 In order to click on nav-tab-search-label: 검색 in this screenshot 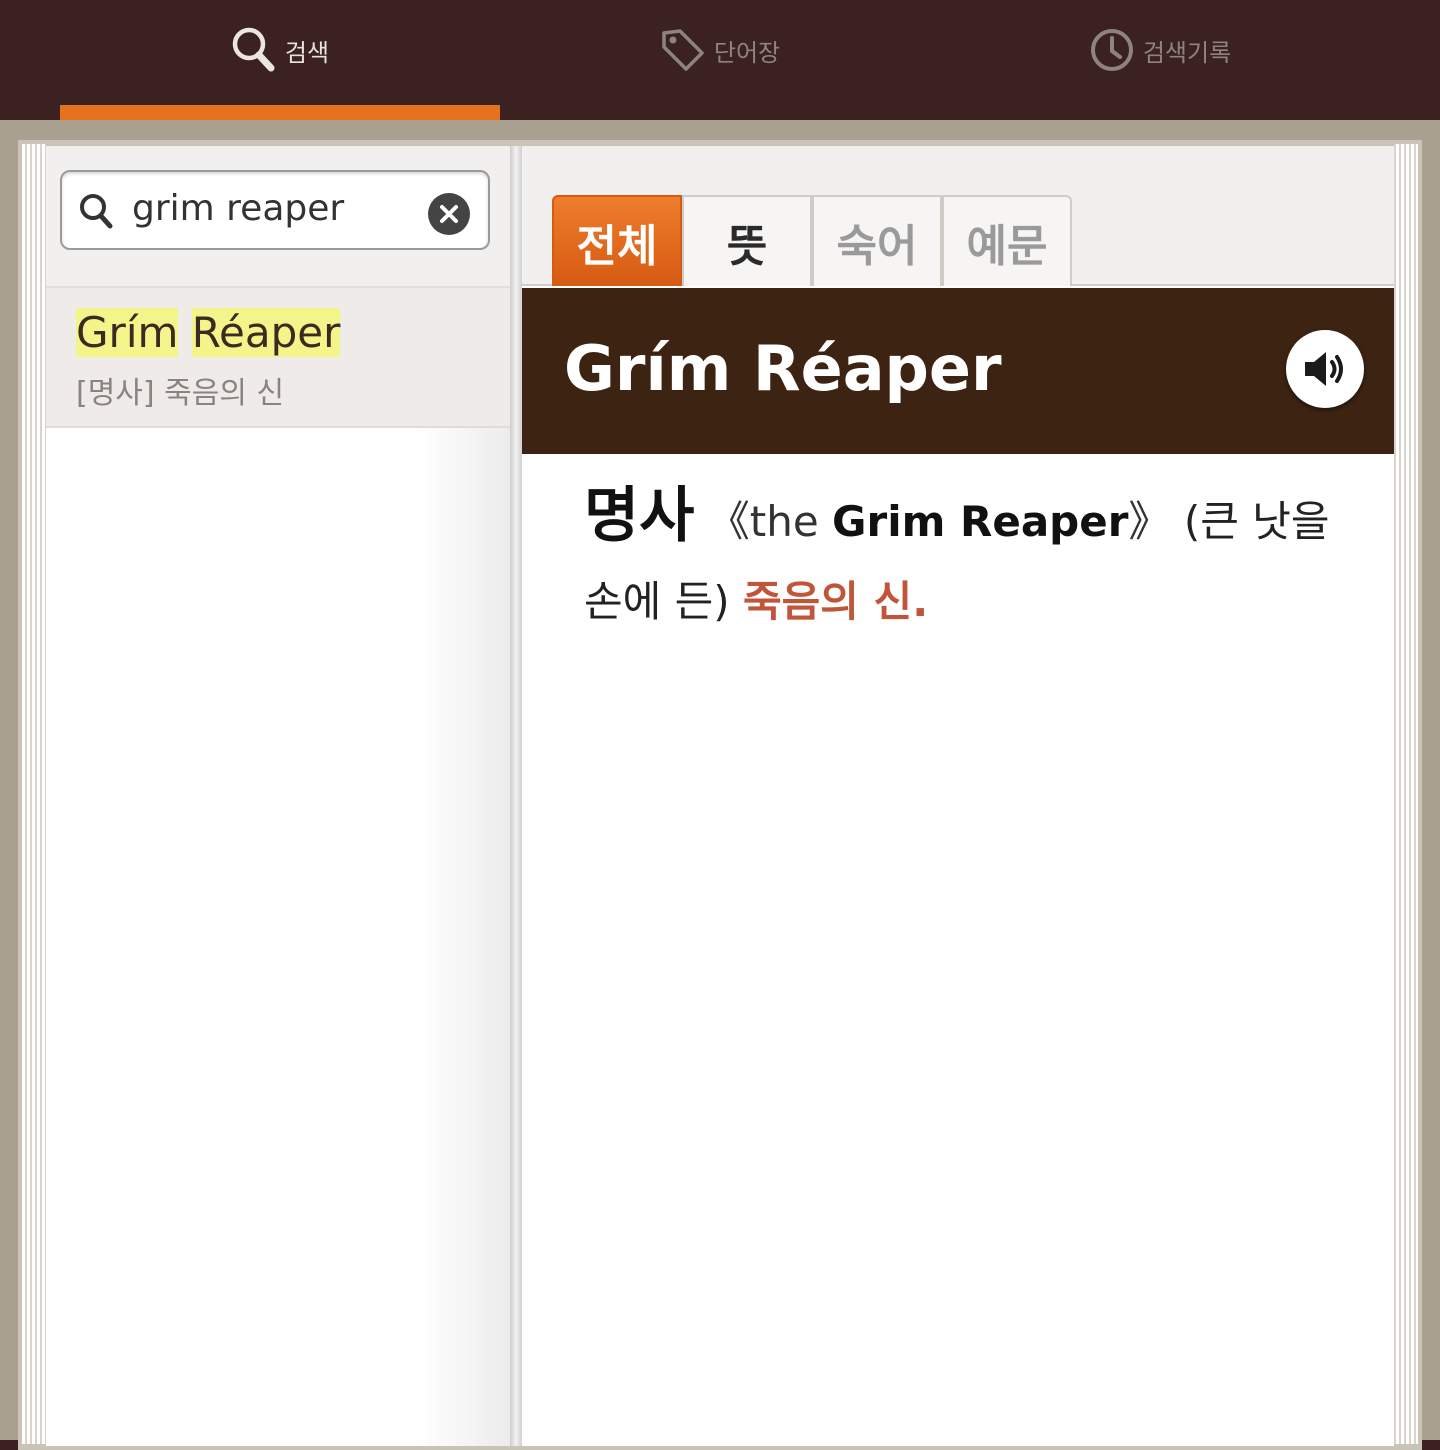, I will do `click(307, 52)`.